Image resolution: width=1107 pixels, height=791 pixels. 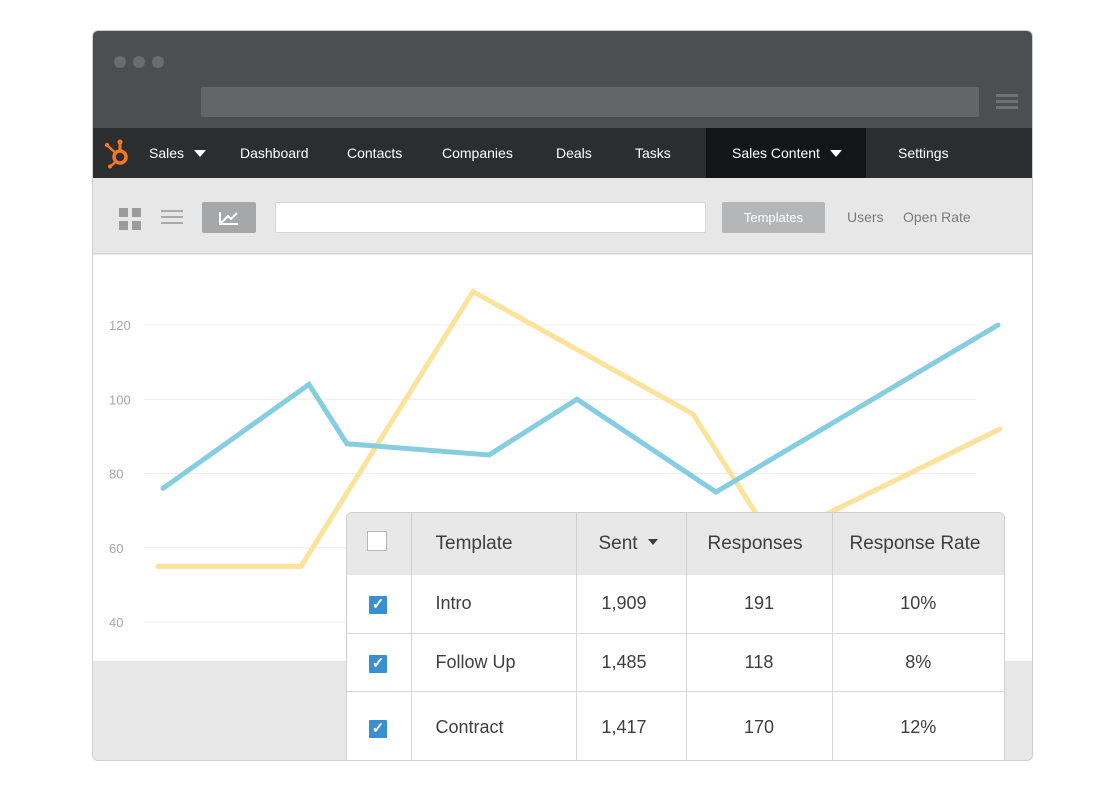 I want to click on browser-menu-icon, so click(x=1007, y=102).